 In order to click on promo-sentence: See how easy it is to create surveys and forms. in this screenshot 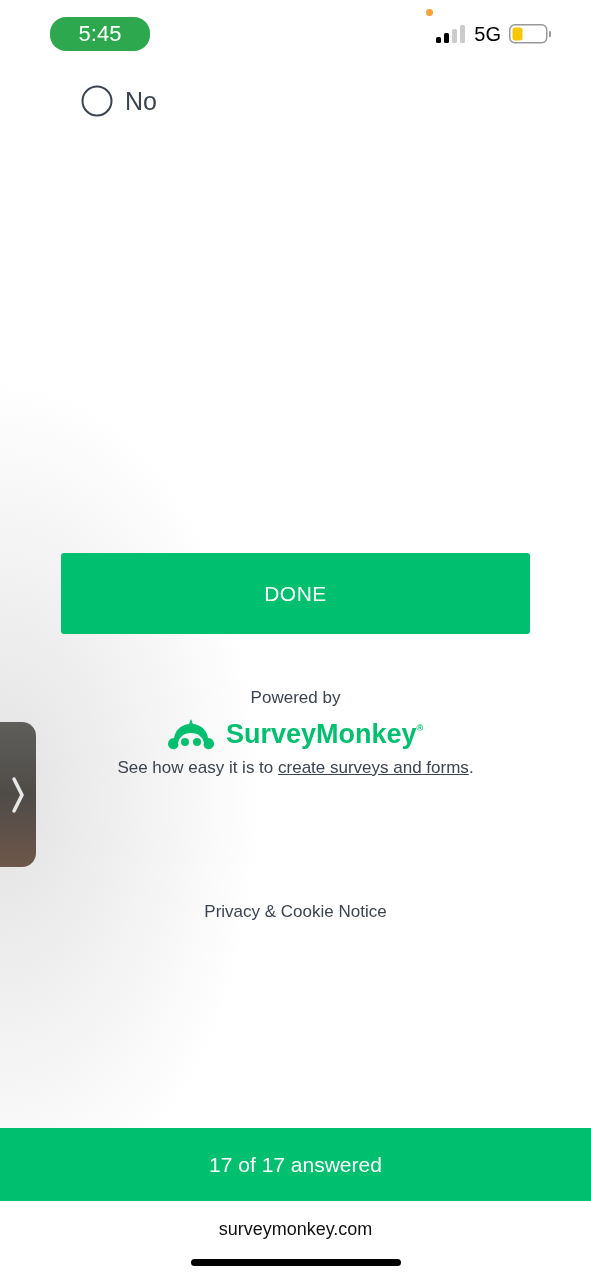, I will do `click(295, 768)`.